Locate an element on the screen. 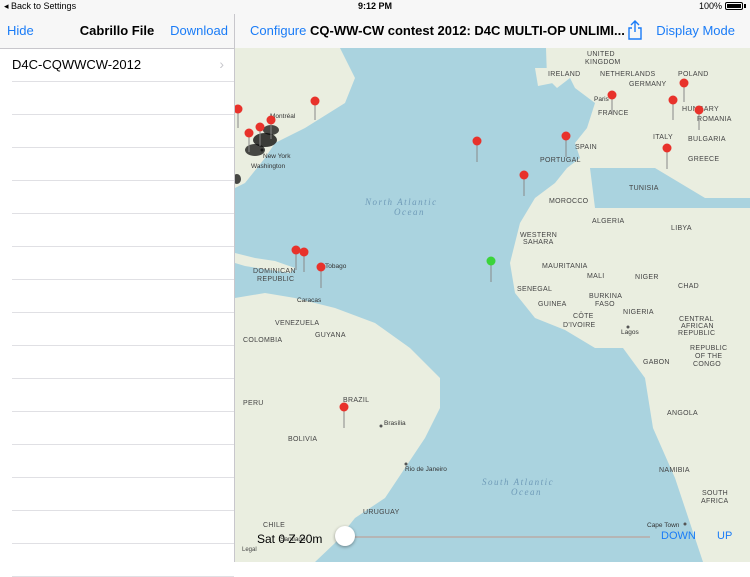 The image size is (750, 577). country-label: AFRICAN is located at coordinates (697, 326).